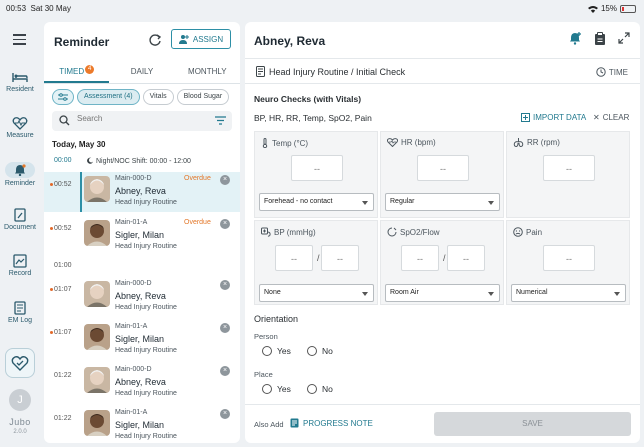 The image size is (644, 447). What do you see at coordinates (316, 293) in the screenshot?
I see `bp-position-select: None` at bounding box center [316, 293].